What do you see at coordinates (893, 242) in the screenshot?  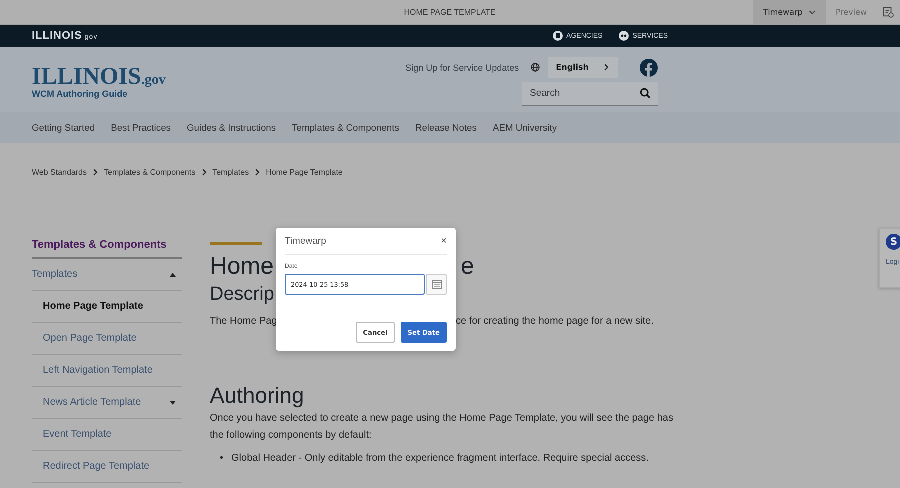 I see `profile-badge: S` at bounding box center [893, 242].